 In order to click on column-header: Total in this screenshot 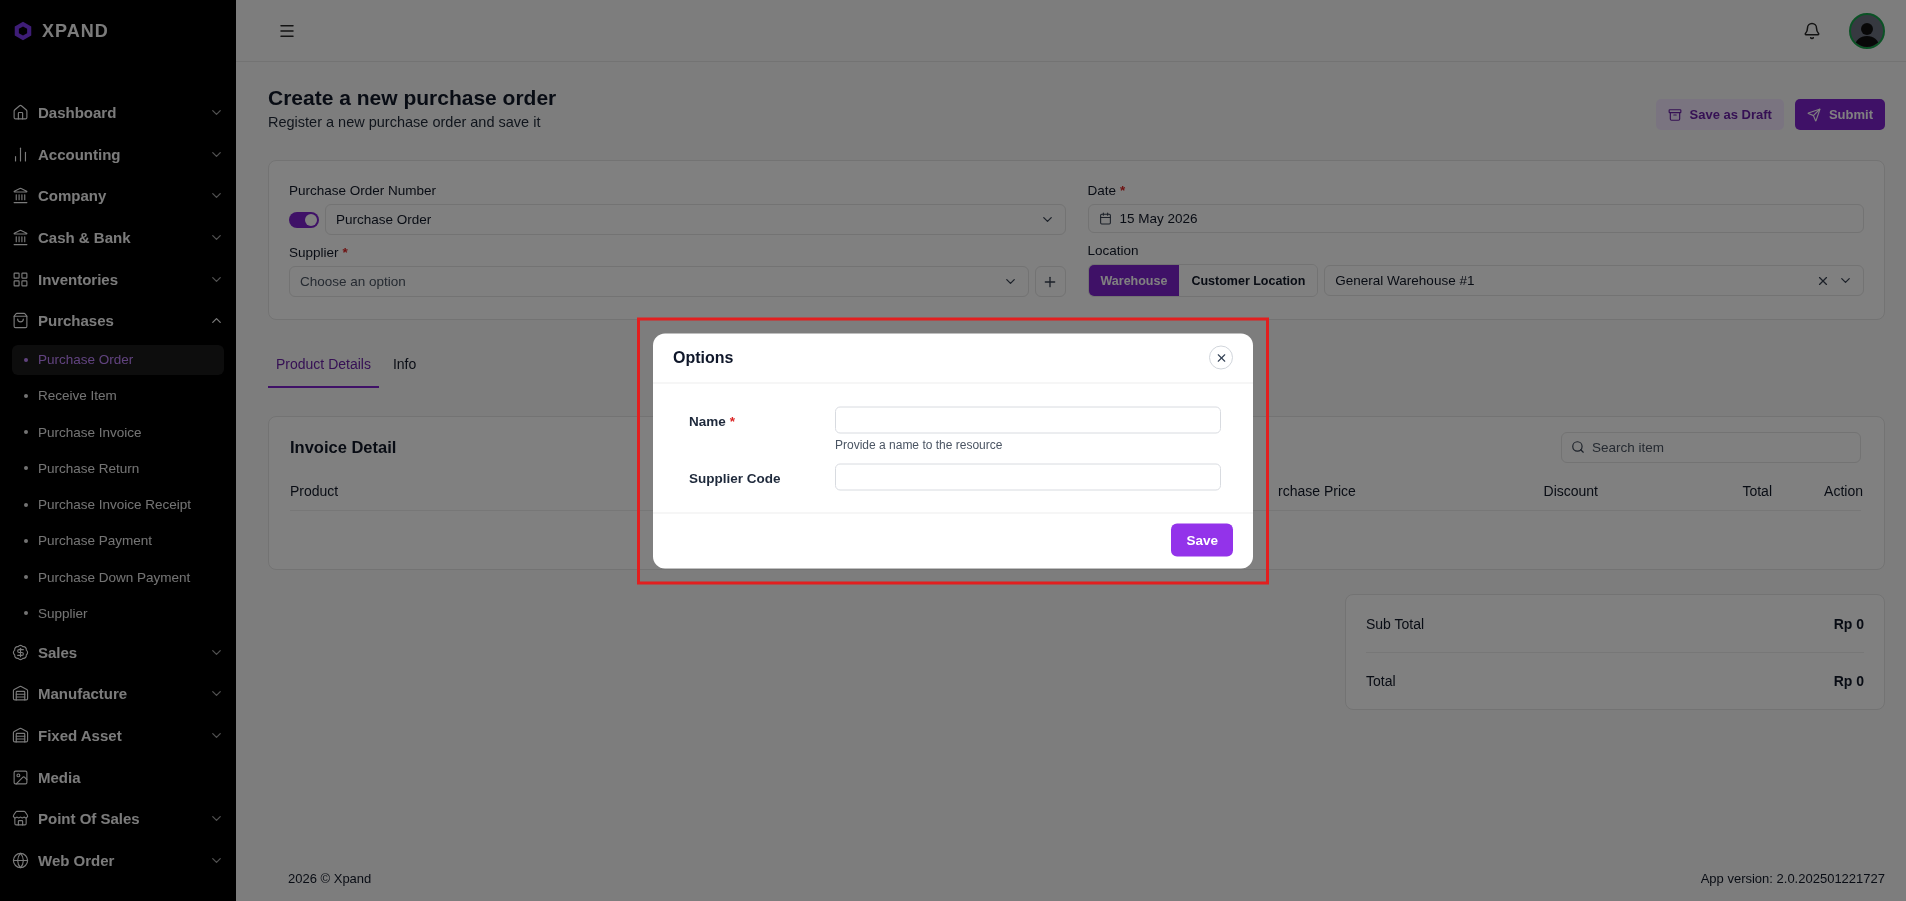, I will do `click(1756, 490)`.